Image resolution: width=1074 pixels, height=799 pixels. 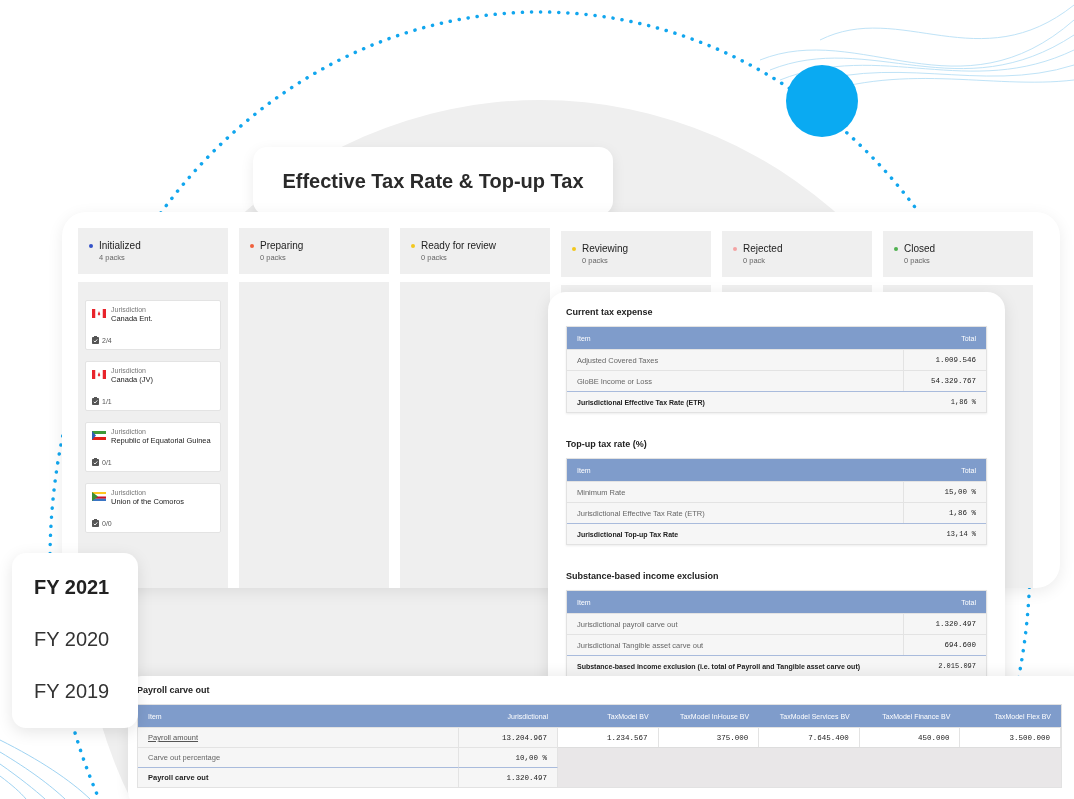 I want to click on column-title: Preparing, so click(x=282, y=245).